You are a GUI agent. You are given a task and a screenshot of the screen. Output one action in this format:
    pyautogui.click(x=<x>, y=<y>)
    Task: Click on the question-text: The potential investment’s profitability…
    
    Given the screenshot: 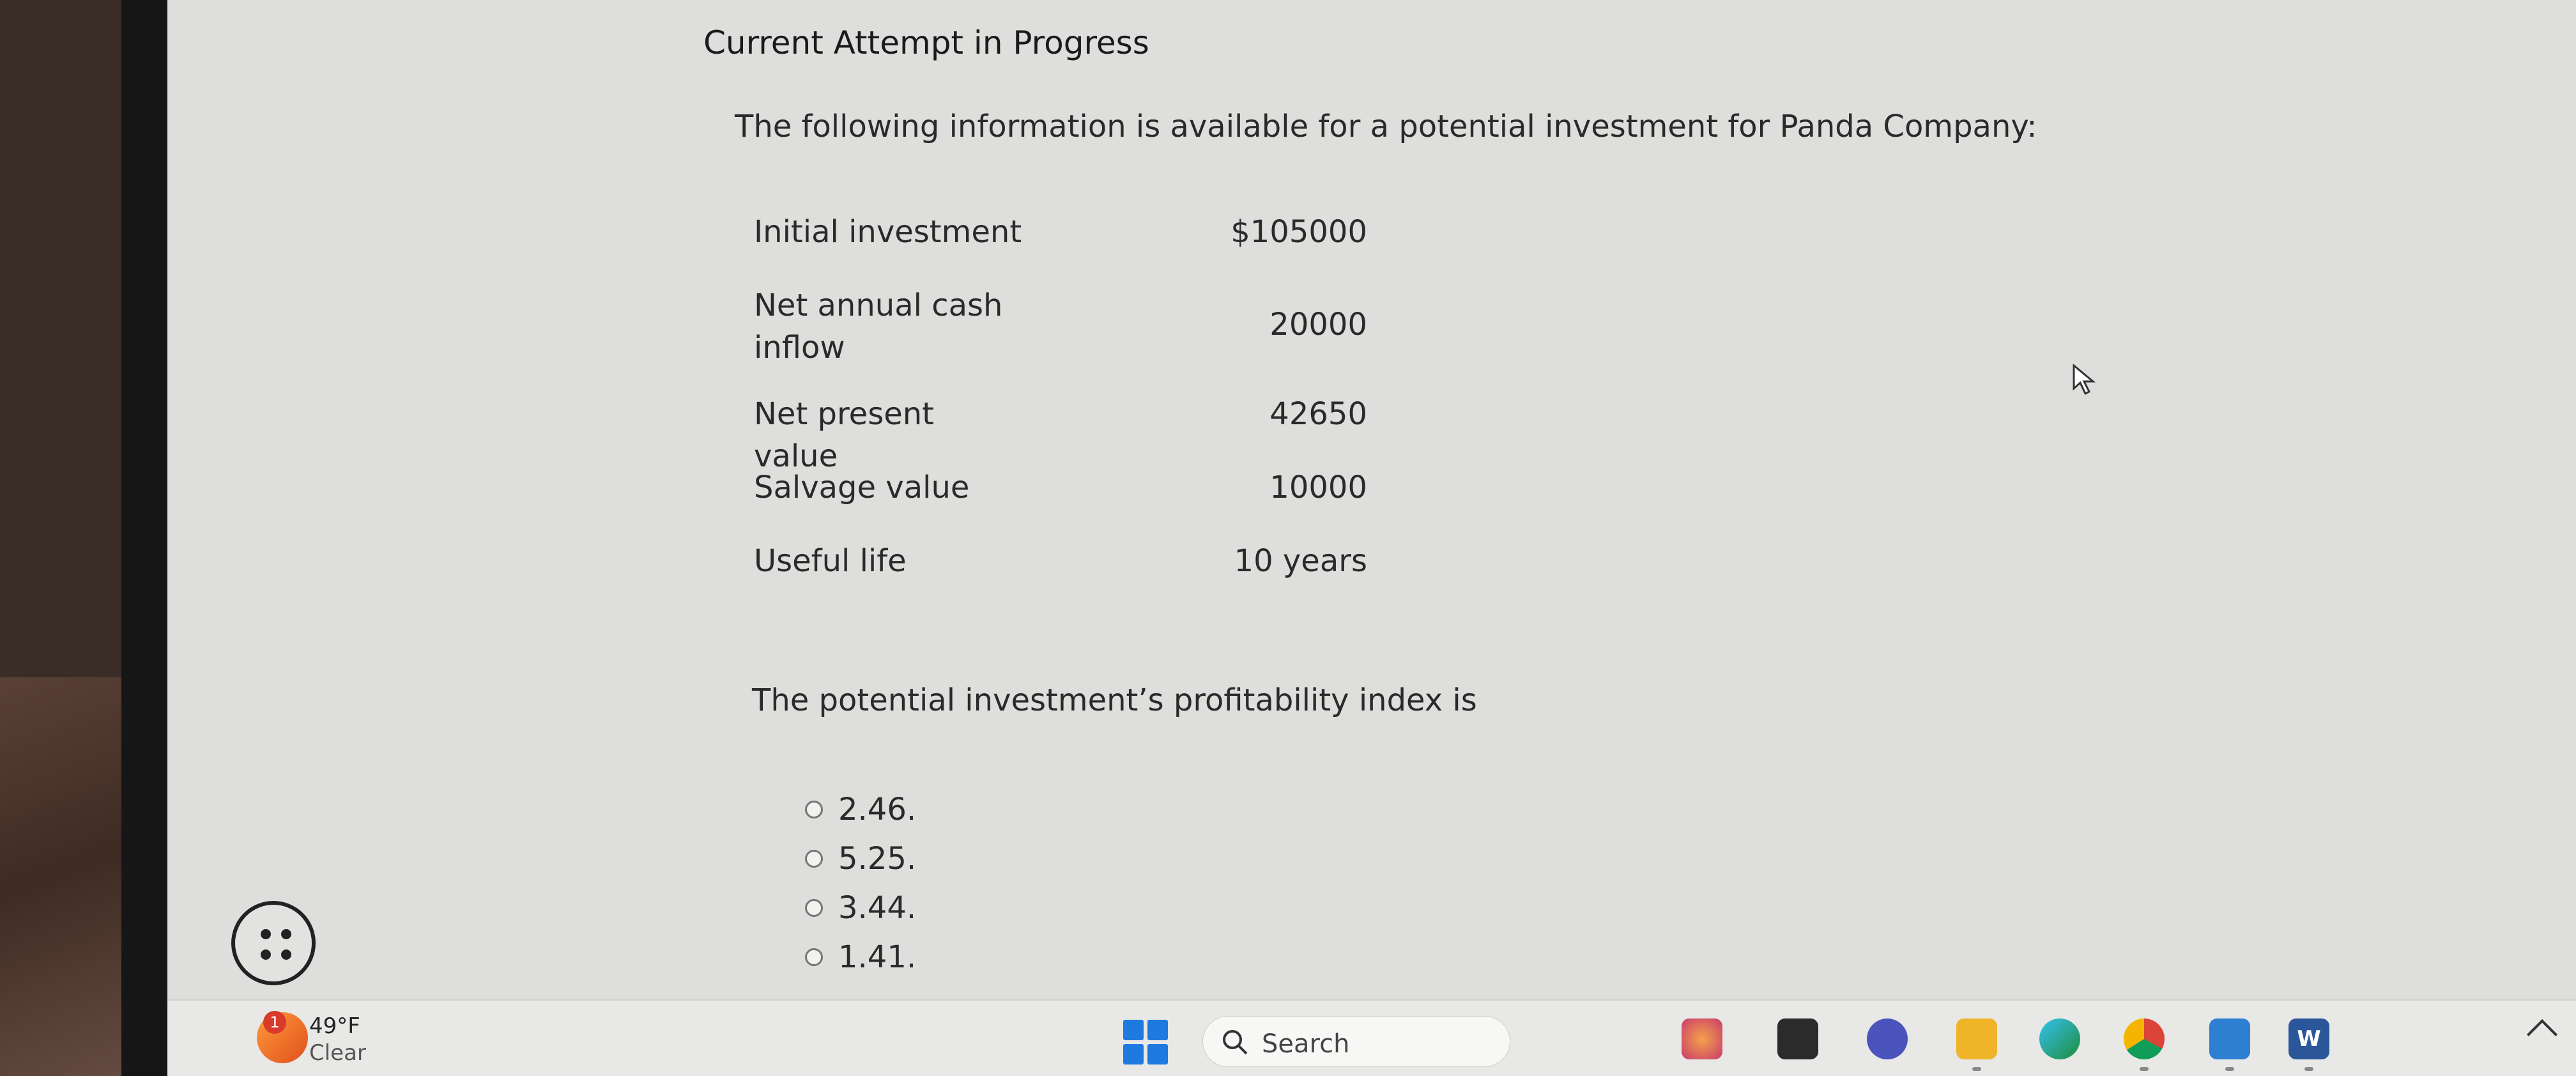 What is the action you would take?
    pyautogui.click(x=1114, y=700)
    